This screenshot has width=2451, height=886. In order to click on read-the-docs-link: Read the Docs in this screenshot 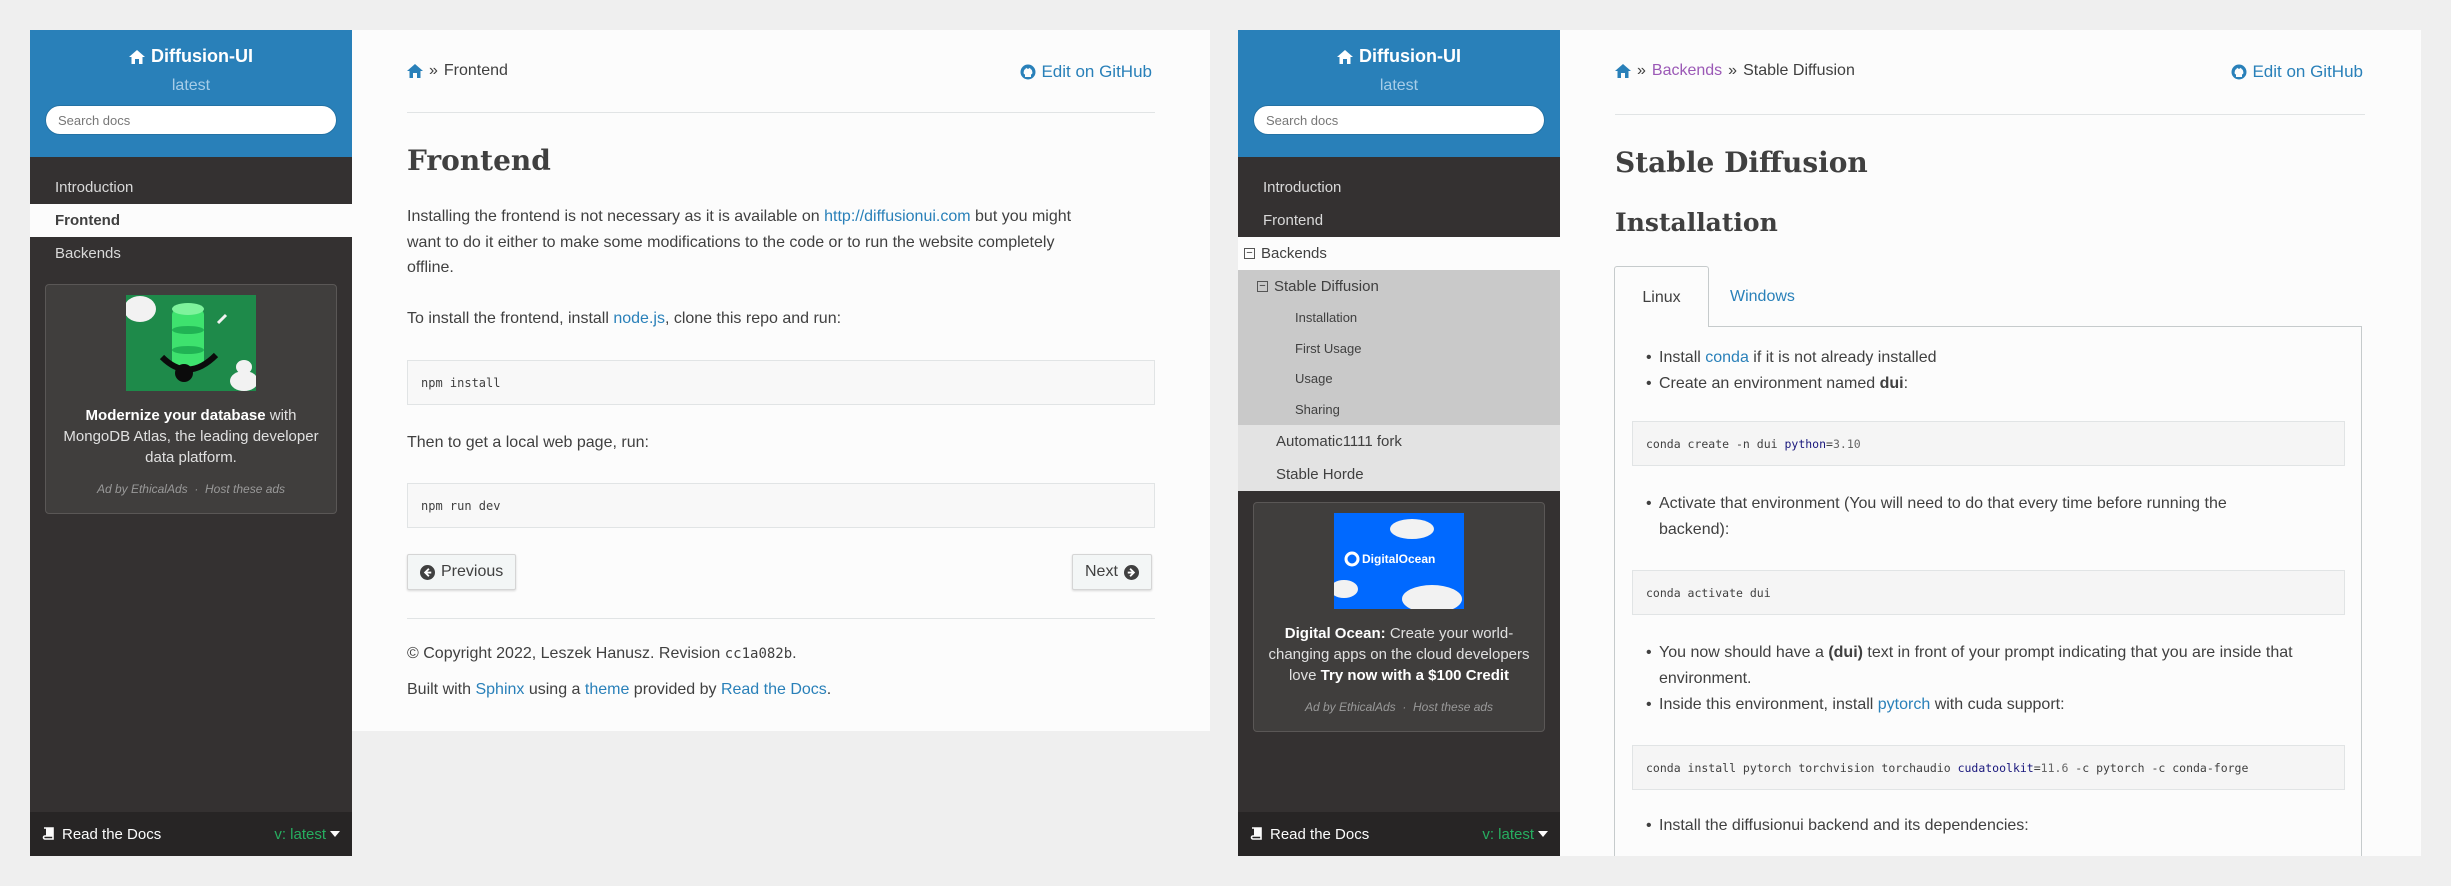, I will do `click(774, 689)`.